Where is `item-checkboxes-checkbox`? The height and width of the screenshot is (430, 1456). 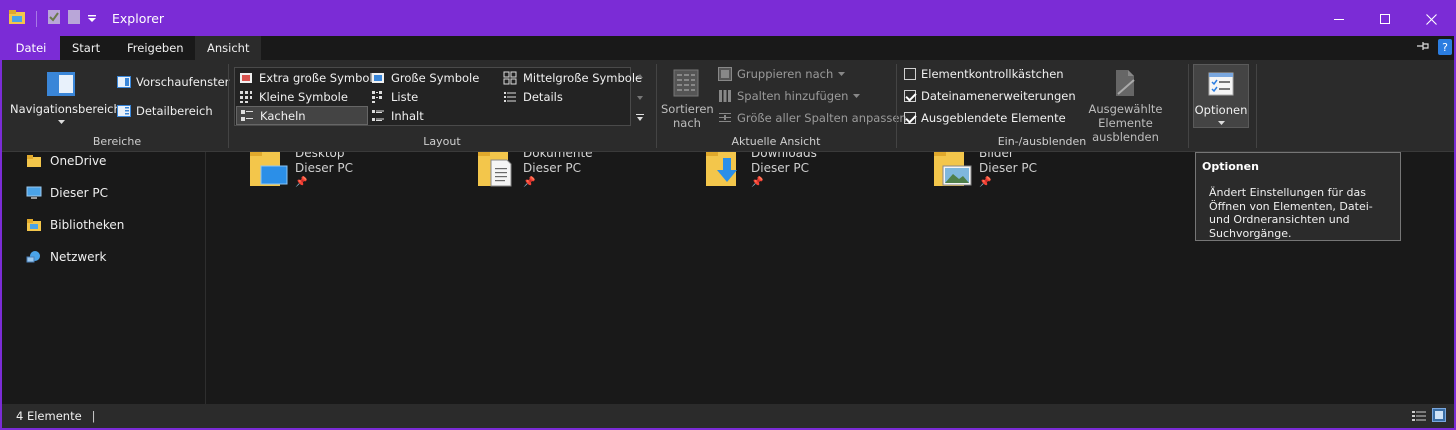 item-checkboxes-checkbox is located at coordinates (910, 74).